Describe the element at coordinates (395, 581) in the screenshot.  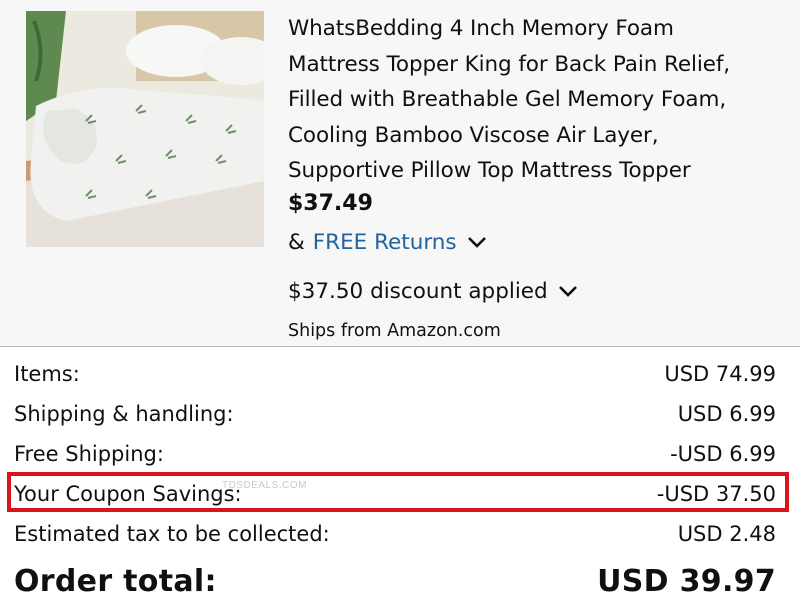
I see `order-total-row: Order total: USD 39.97` at that location.